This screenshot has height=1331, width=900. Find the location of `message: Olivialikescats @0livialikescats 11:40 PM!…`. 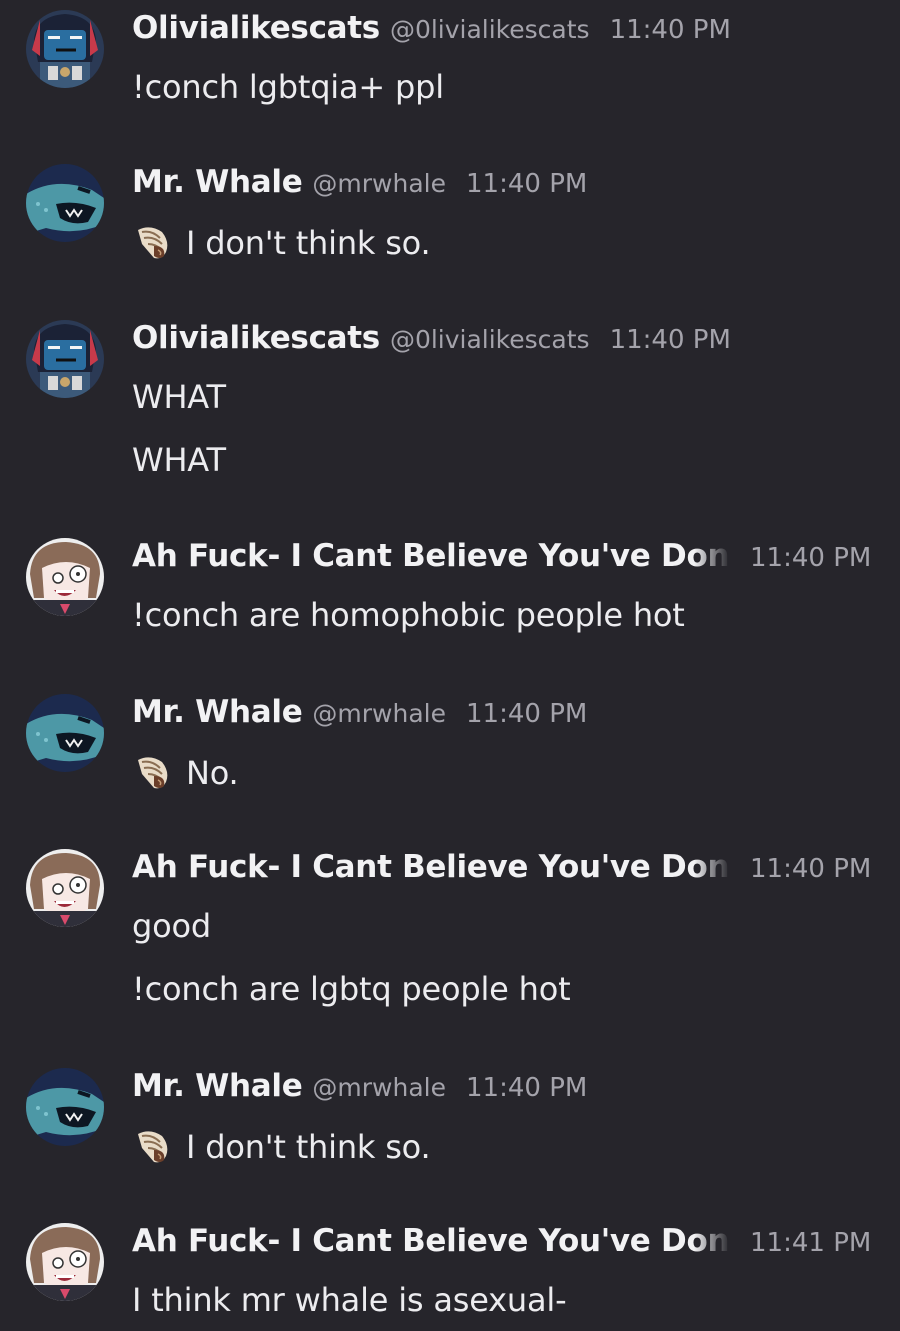

message: Olivialikescats @0livialikescats 11:40 PM!… is located at coordinates (450, 75).